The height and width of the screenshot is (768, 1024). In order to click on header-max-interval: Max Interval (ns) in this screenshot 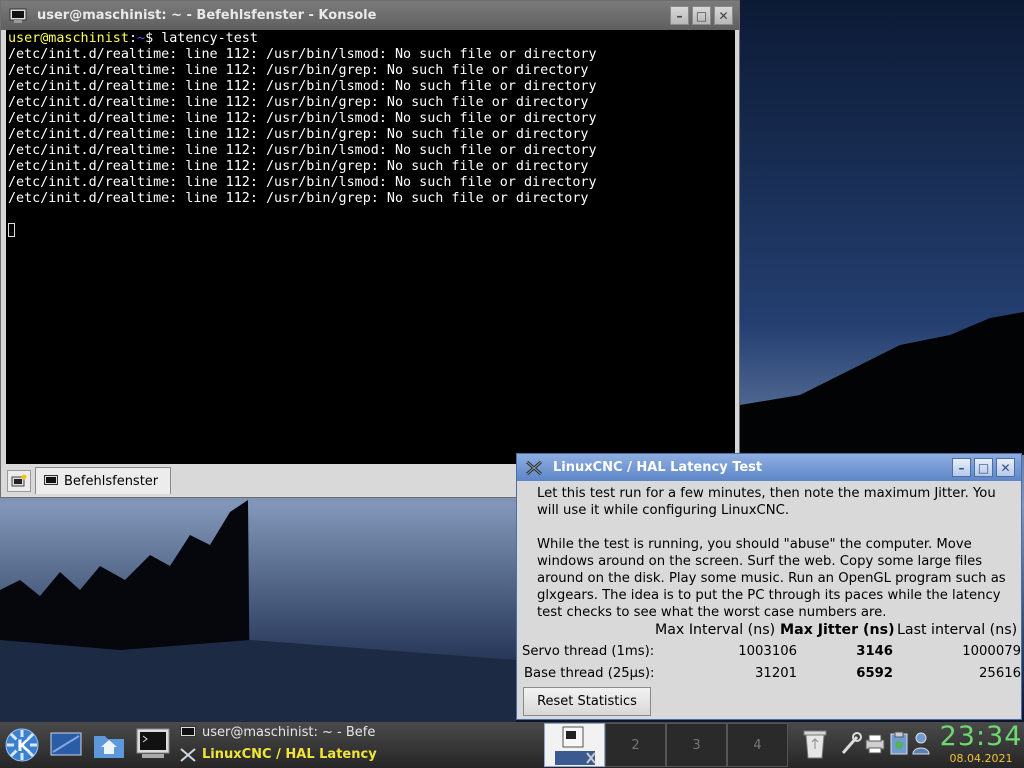, I will do `click(715, 630)`.